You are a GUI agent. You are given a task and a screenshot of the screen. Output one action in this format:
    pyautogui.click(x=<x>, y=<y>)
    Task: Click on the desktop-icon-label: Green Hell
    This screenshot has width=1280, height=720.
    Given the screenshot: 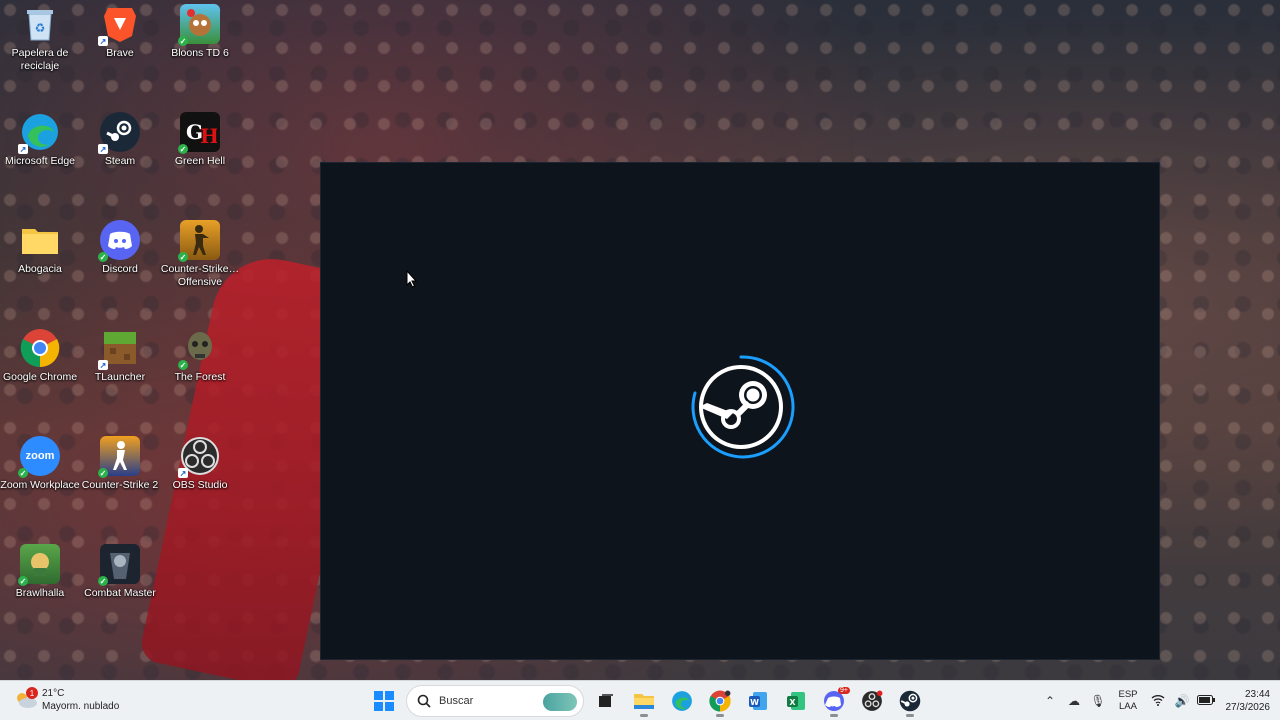 What is the action you would take?
    pyautogui.click(x=200, y=161)
    